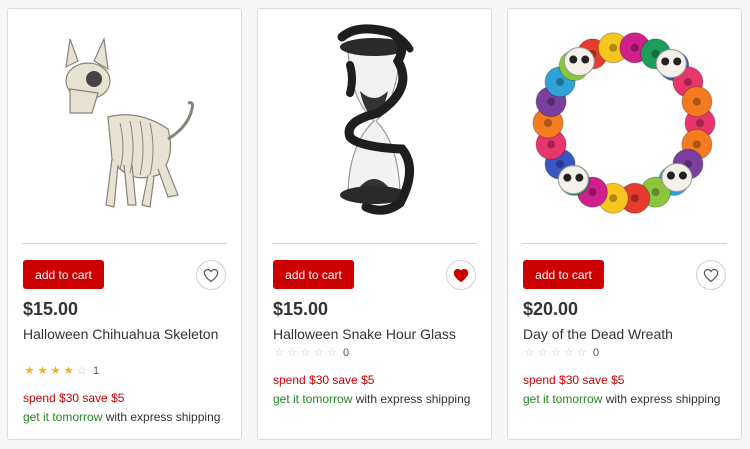  Describe the element at coordinates (625, 334) in the screenshot. I see `product-title: Day of the Dead Wreath` at that location.